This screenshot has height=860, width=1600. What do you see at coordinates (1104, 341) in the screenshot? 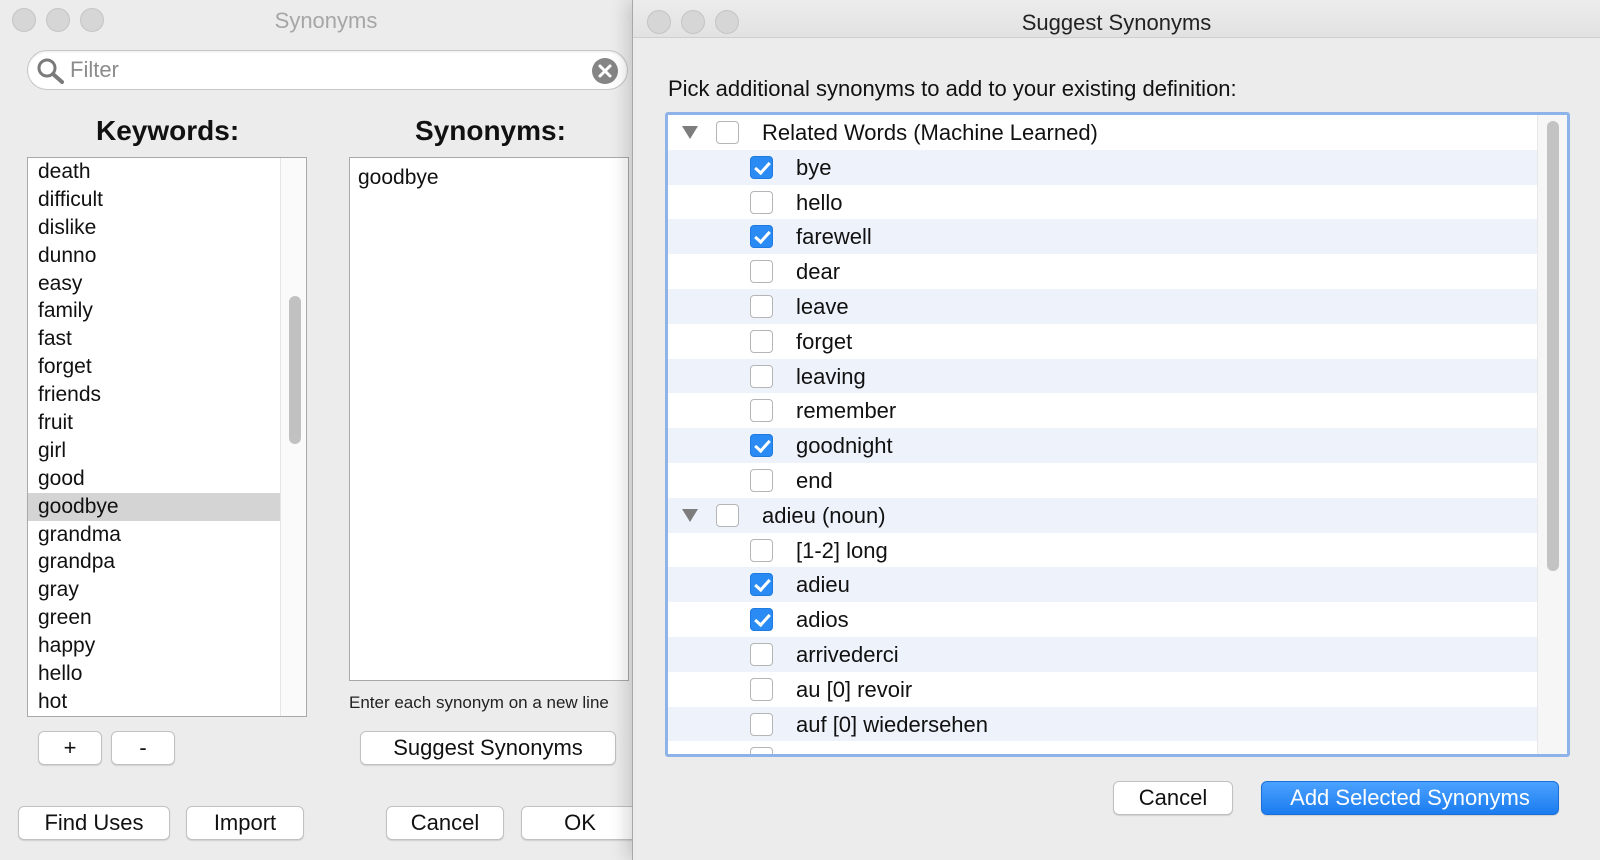
I see `tree-item-row: forget` at bounding box center [1104, 341].